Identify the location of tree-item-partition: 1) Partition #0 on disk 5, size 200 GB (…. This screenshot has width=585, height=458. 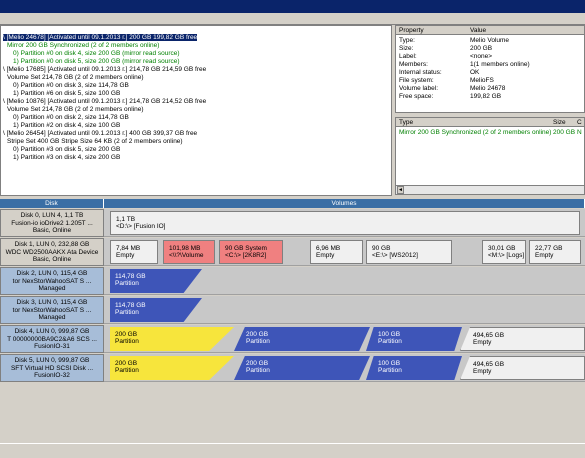
(96, 62).